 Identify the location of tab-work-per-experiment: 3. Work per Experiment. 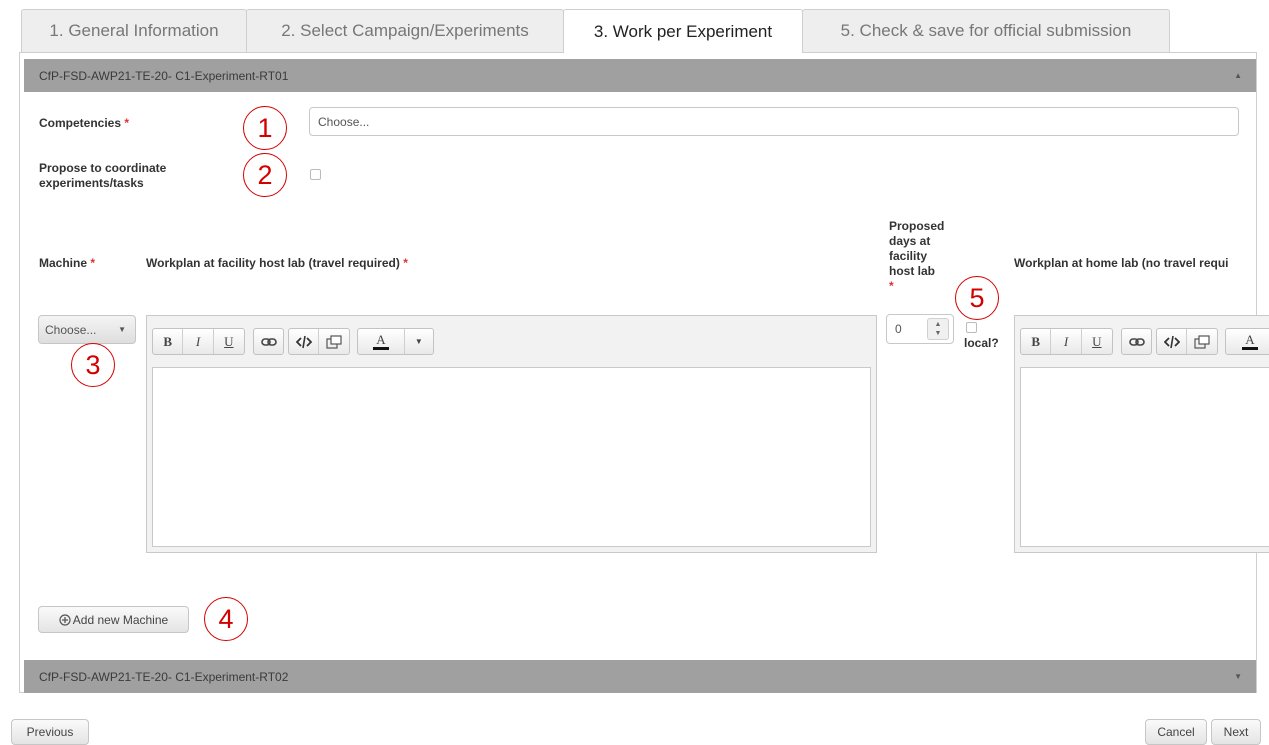
(683, 31).